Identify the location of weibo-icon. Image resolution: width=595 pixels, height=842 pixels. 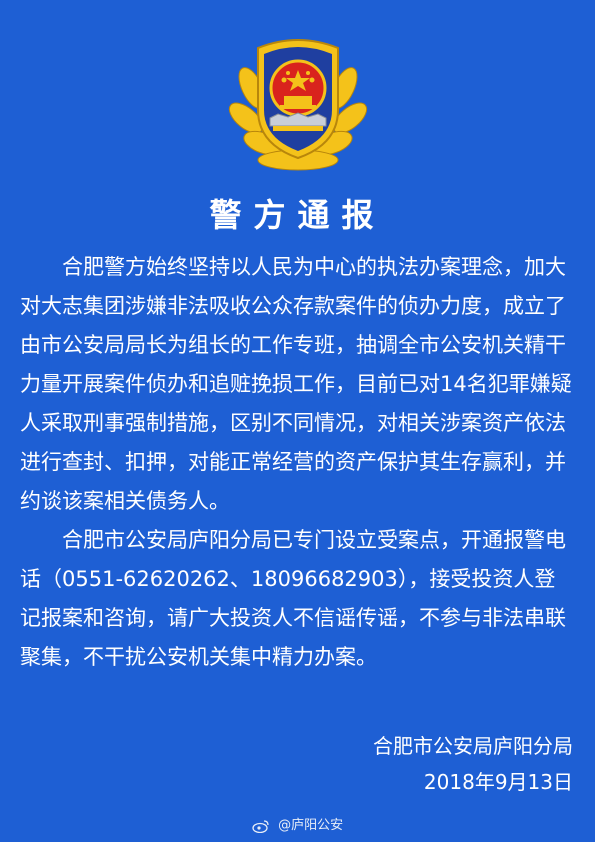
(260, 826).